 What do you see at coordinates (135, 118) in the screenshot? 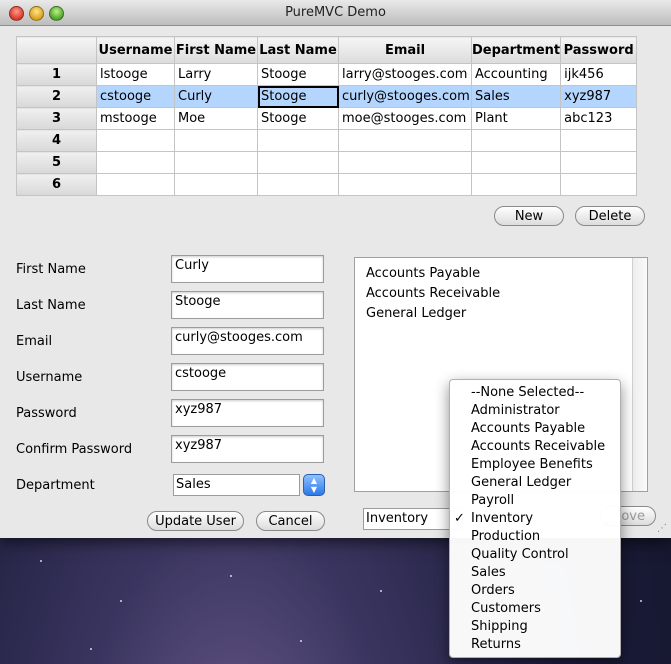
I see `cell-username: mstooge` at bounding box center [135, 118].